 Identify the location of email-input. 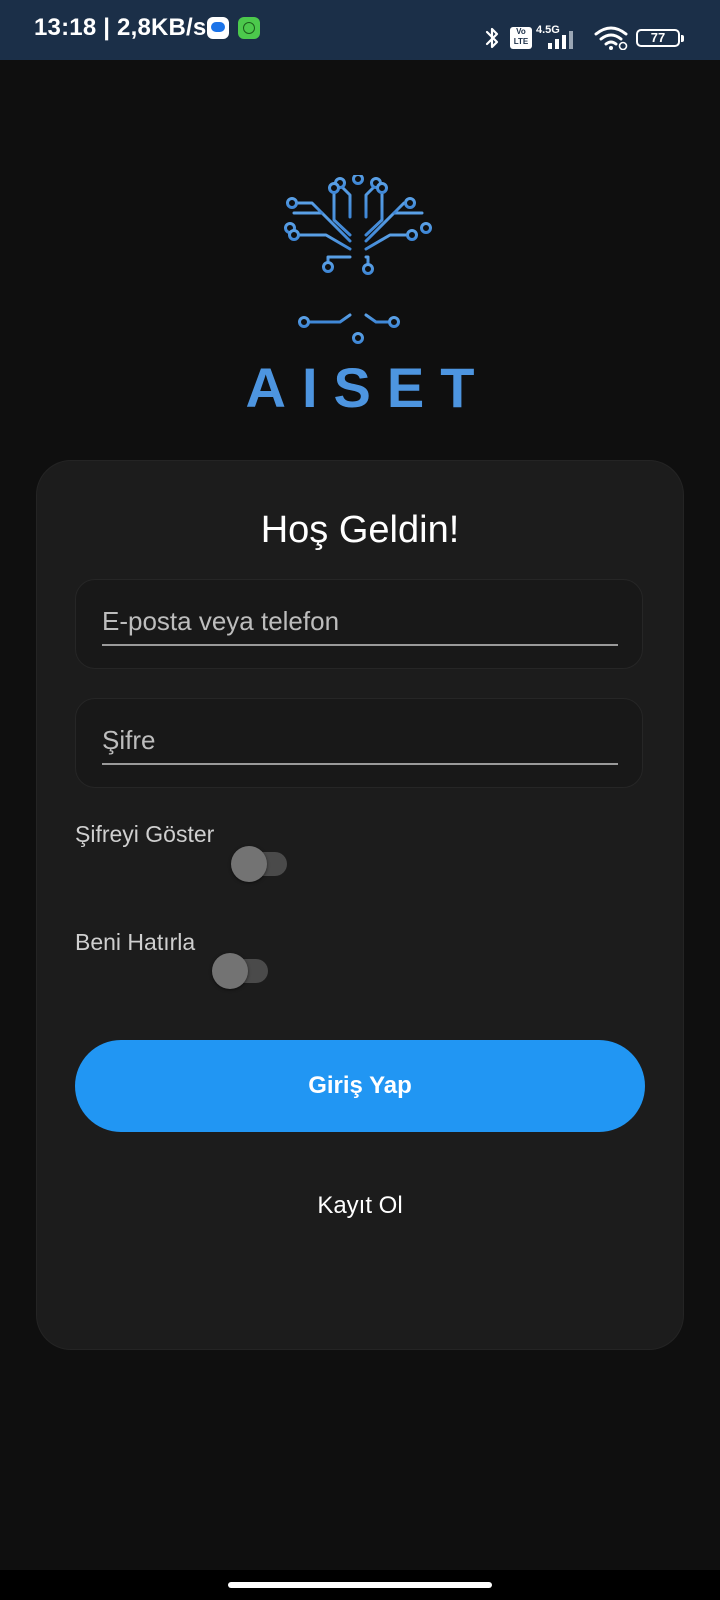
(360, 622).